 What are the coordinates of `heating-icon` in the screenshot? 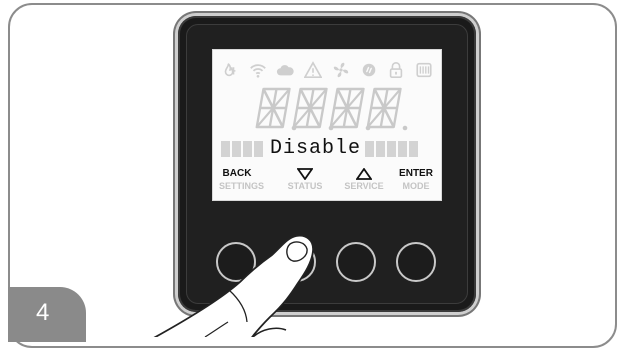 It's located at (368, 70).